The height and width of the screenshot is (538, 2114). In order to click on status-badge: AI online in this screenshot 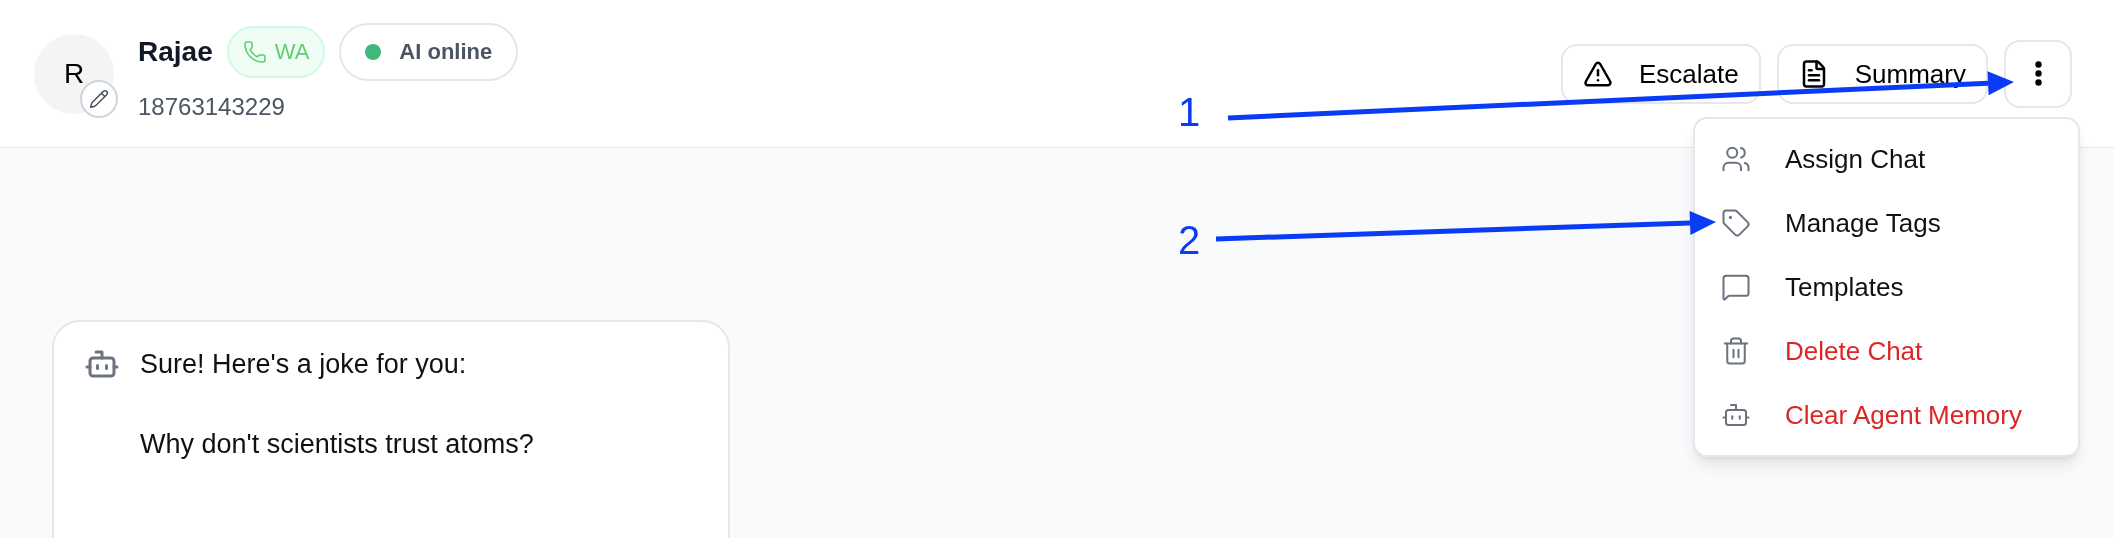, I will do `click(429, 51)`.